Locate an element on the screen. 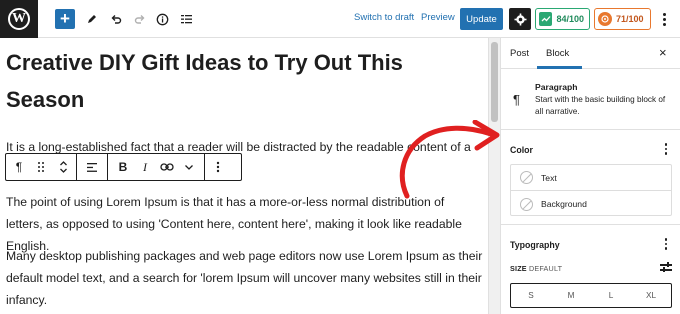  update-button: Update is located at coordinates (481, 19).